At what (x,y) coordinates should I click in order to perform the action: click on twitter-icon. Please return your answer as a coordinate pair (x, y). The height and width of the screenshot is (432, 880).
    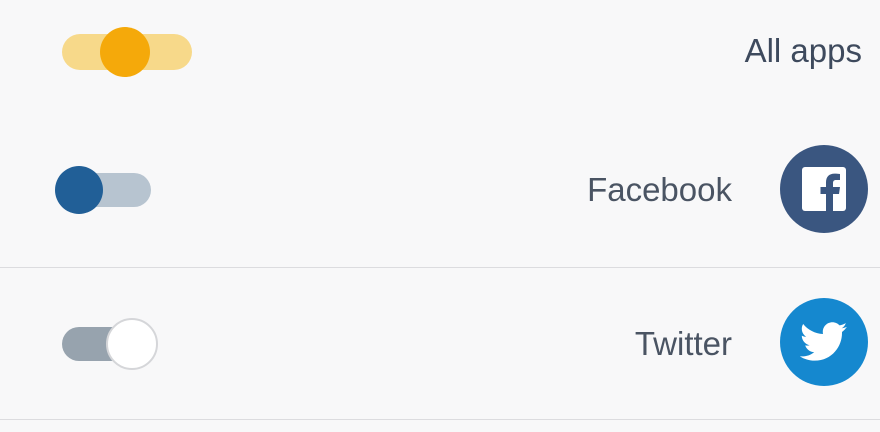
    Looking at the image, I should click on (824, 342).